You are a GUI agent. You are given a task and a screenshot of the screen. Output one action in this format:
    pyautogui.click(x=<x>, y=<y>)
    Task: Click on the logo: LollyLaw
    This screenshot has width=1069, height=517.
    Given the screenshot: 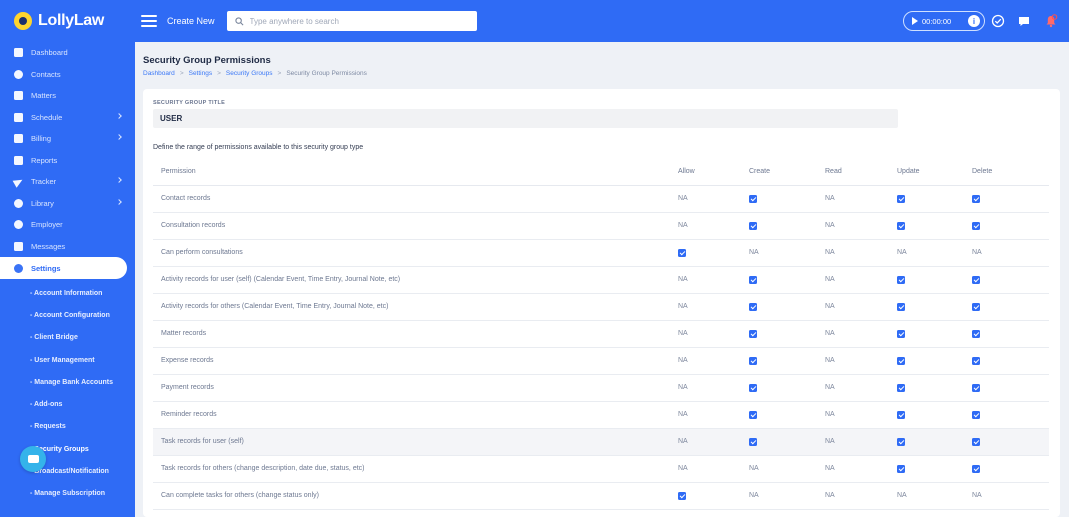 What is the action you would take?
    pyautogui.click(x=67, y=21)
    